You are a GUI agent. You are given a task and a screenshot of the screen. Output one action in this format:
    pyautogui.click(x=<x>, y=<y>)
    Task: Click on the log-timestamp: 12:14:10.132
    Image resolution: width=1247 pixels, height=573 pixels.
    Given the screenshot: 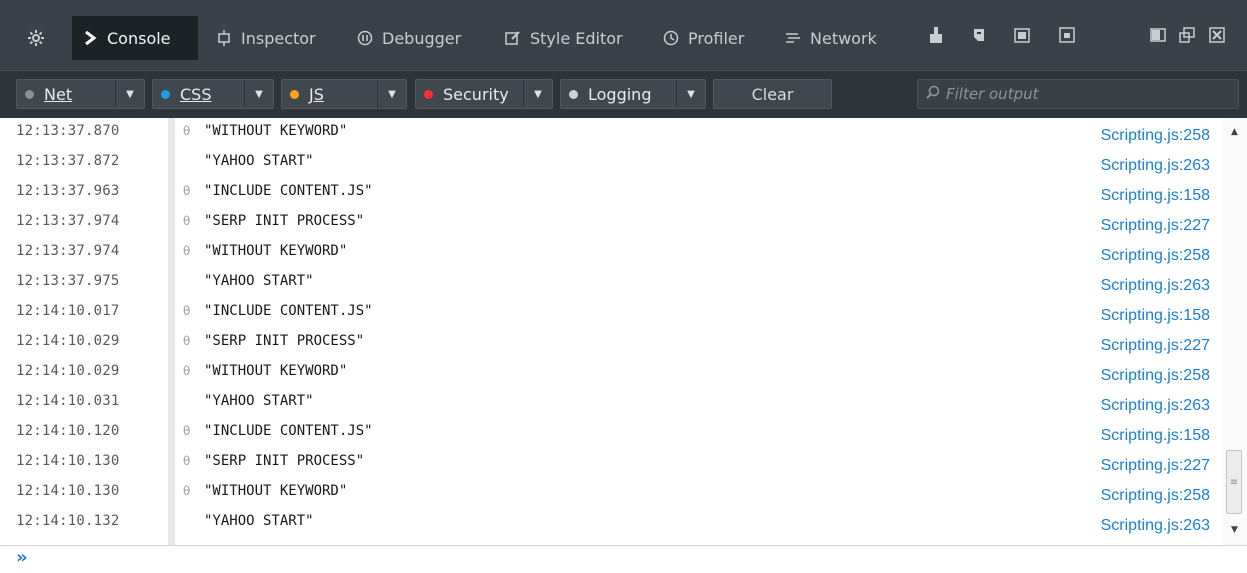 What is the action you would take?
    pyautogui.click(x=68, y=521)
    